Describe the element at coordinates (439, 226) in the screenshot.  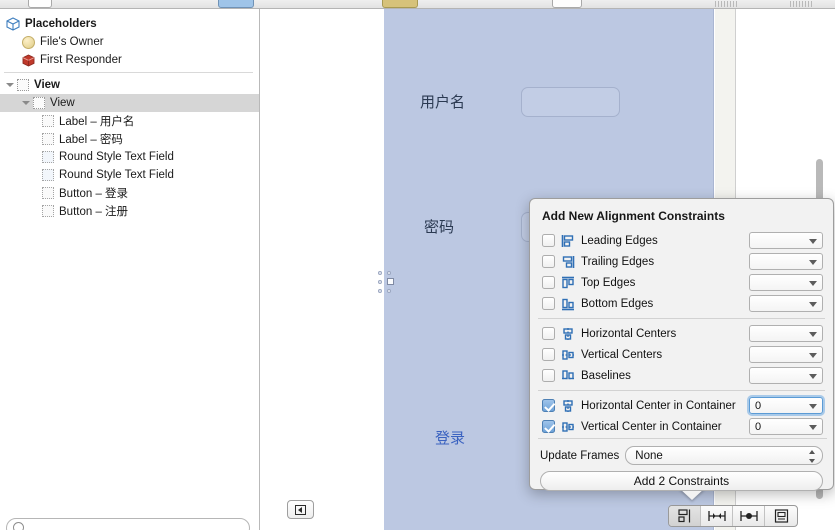
I see `design-label-password: 密码` at that location.